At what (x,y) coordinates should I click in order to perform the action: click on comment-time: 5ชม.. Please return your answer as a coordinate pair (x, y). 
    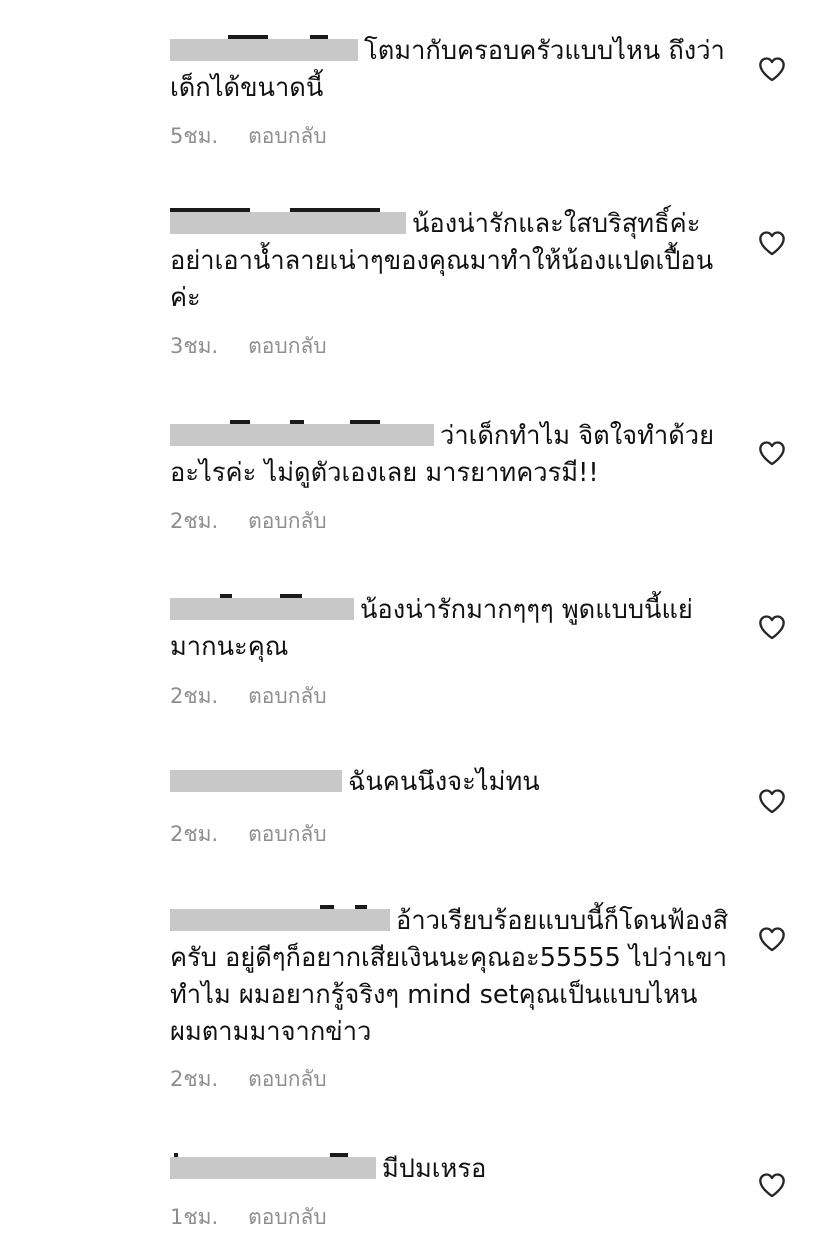
    Looking at the image, I should click on (194, 136).